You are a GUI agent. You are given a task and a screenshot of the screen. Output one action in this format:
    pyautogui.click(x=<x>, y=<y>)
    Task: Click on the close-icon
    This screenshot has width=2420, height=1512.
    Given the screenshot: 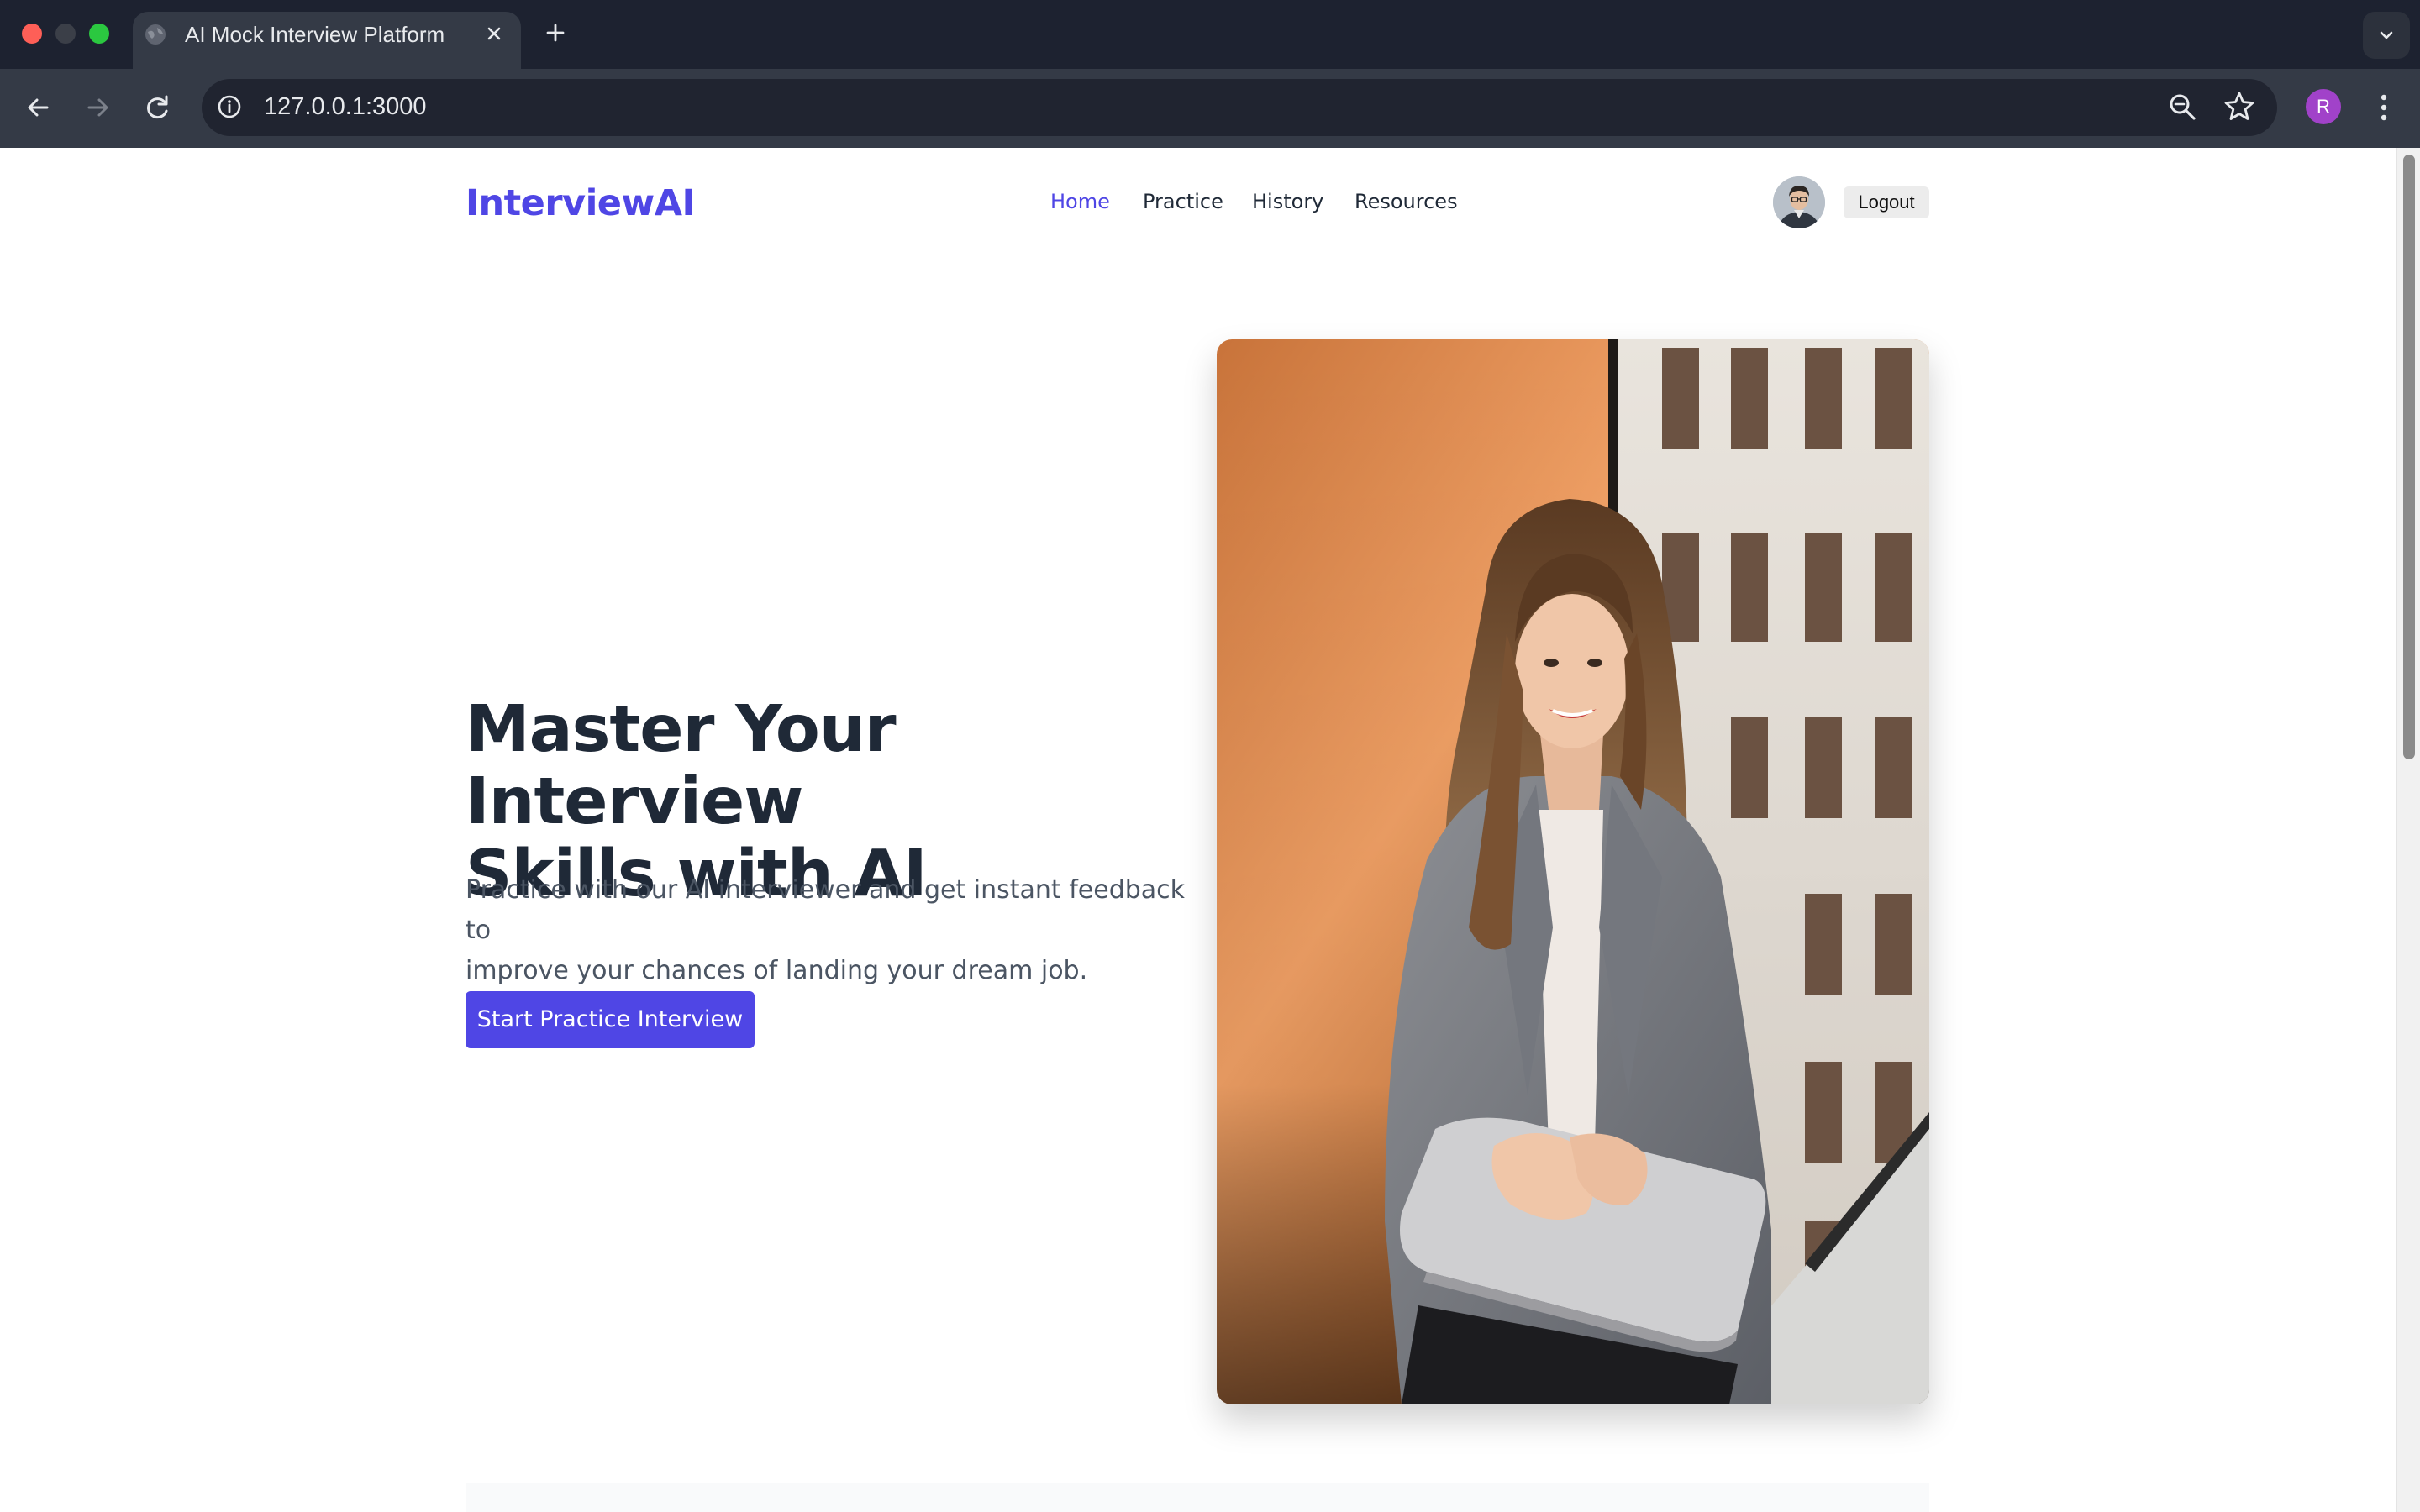 What is the action you would take?
    pyautogui.click(x=494, y=33)
    